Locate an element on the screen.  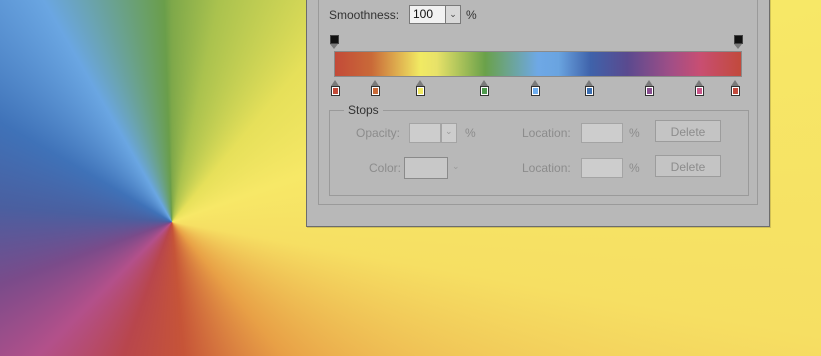
stops-title: Stops is located at coordinates (363, 110).